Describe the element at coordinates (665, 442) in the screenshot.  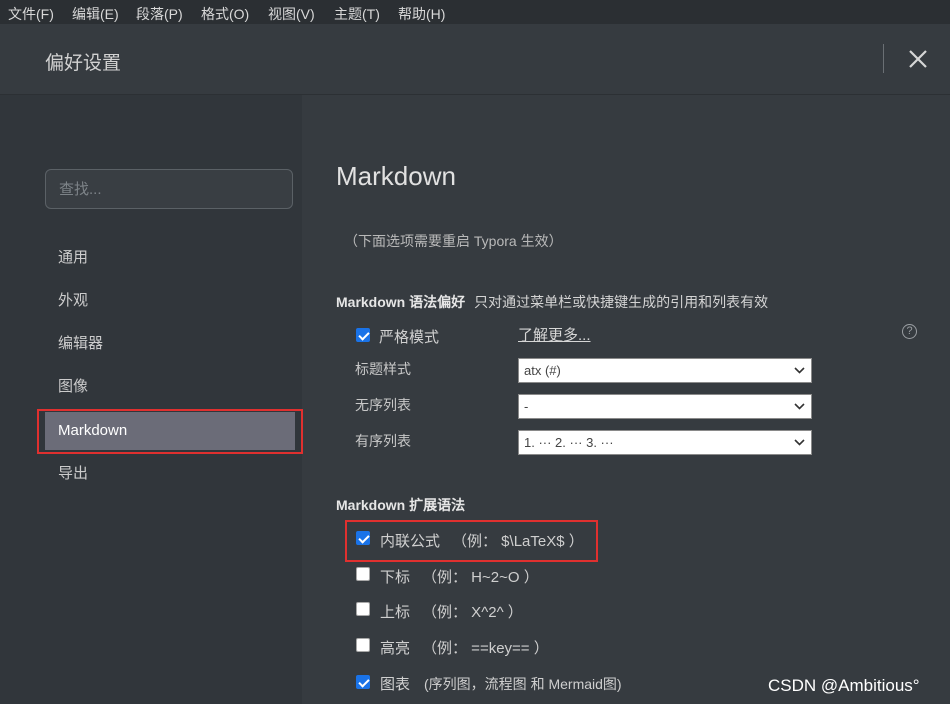
I see `ordered-list-select: 1. ··· 2. ··· 3. ···` at that location.